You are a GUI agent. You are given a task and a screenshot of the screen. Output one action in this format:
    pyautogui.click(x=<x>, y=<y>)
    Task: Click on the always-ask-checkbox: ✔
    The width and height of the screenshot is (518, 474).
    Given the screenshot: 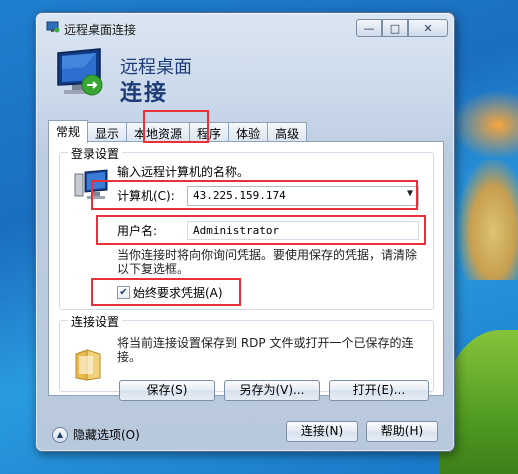 What is the action you would take?
    pyautogui.click(x=123, y=292)
    